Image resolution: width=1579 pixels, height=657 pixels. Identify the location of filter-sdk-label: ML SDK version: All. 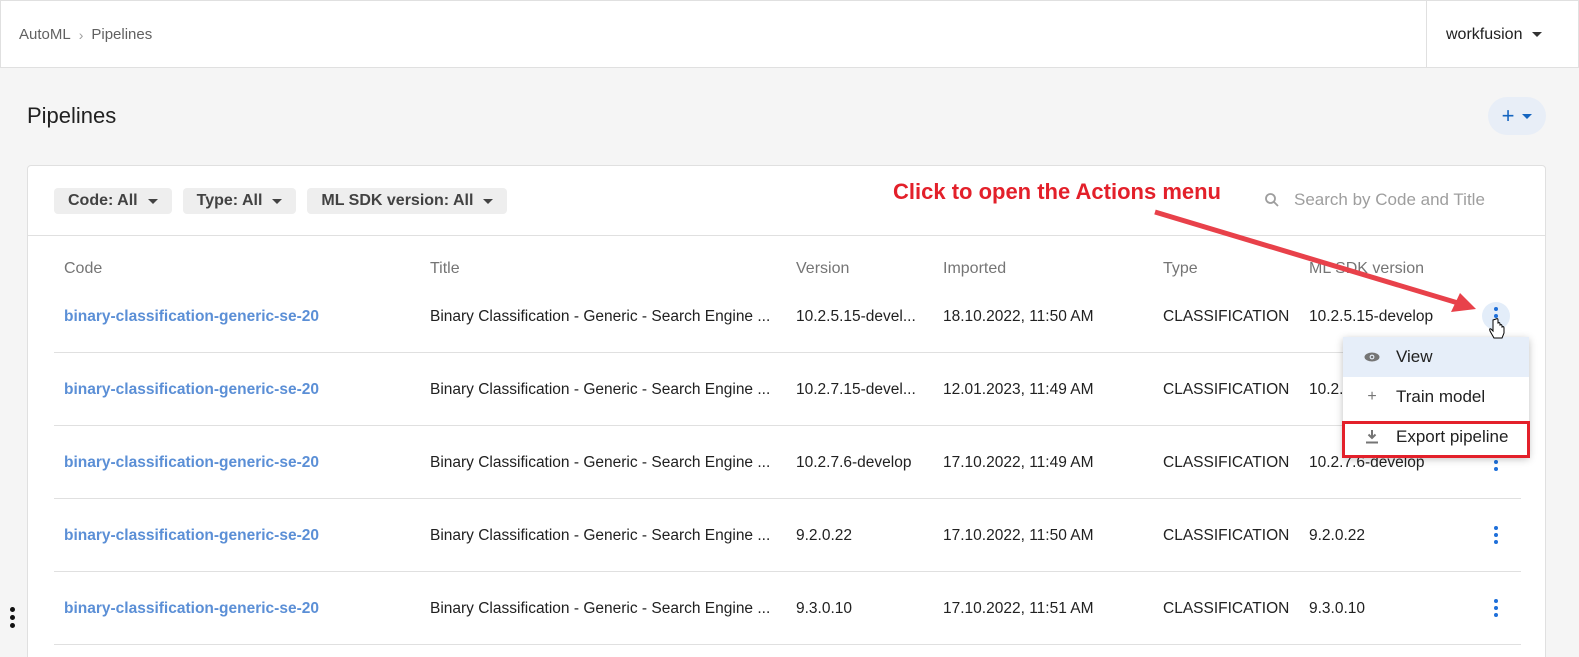
(397, 200).